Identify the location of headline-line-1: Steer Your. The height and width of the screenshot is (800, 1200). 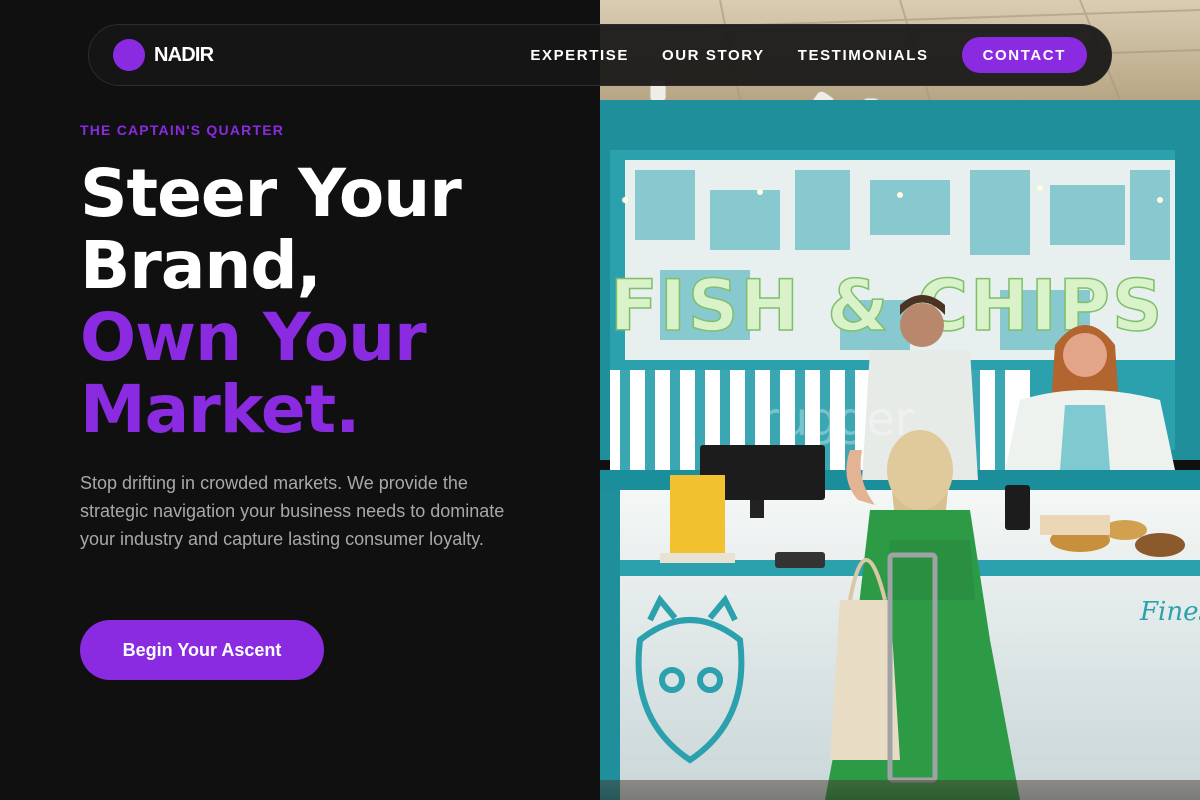
(271, 193).